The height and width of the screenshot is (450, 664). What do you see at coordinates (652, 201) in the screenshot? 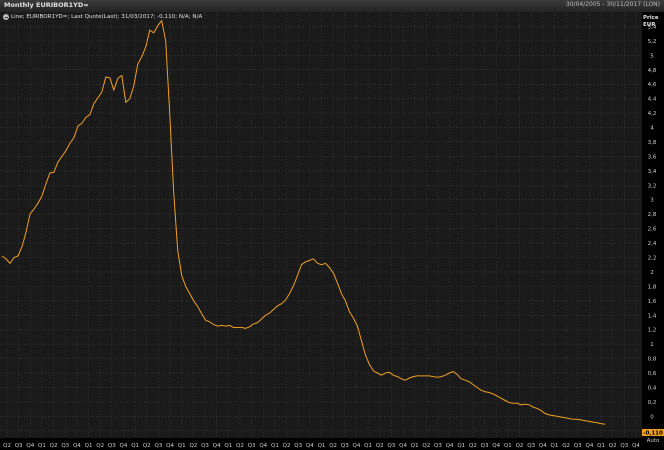
I see `y-tick-label: 3` at bounding box center [652, 201].